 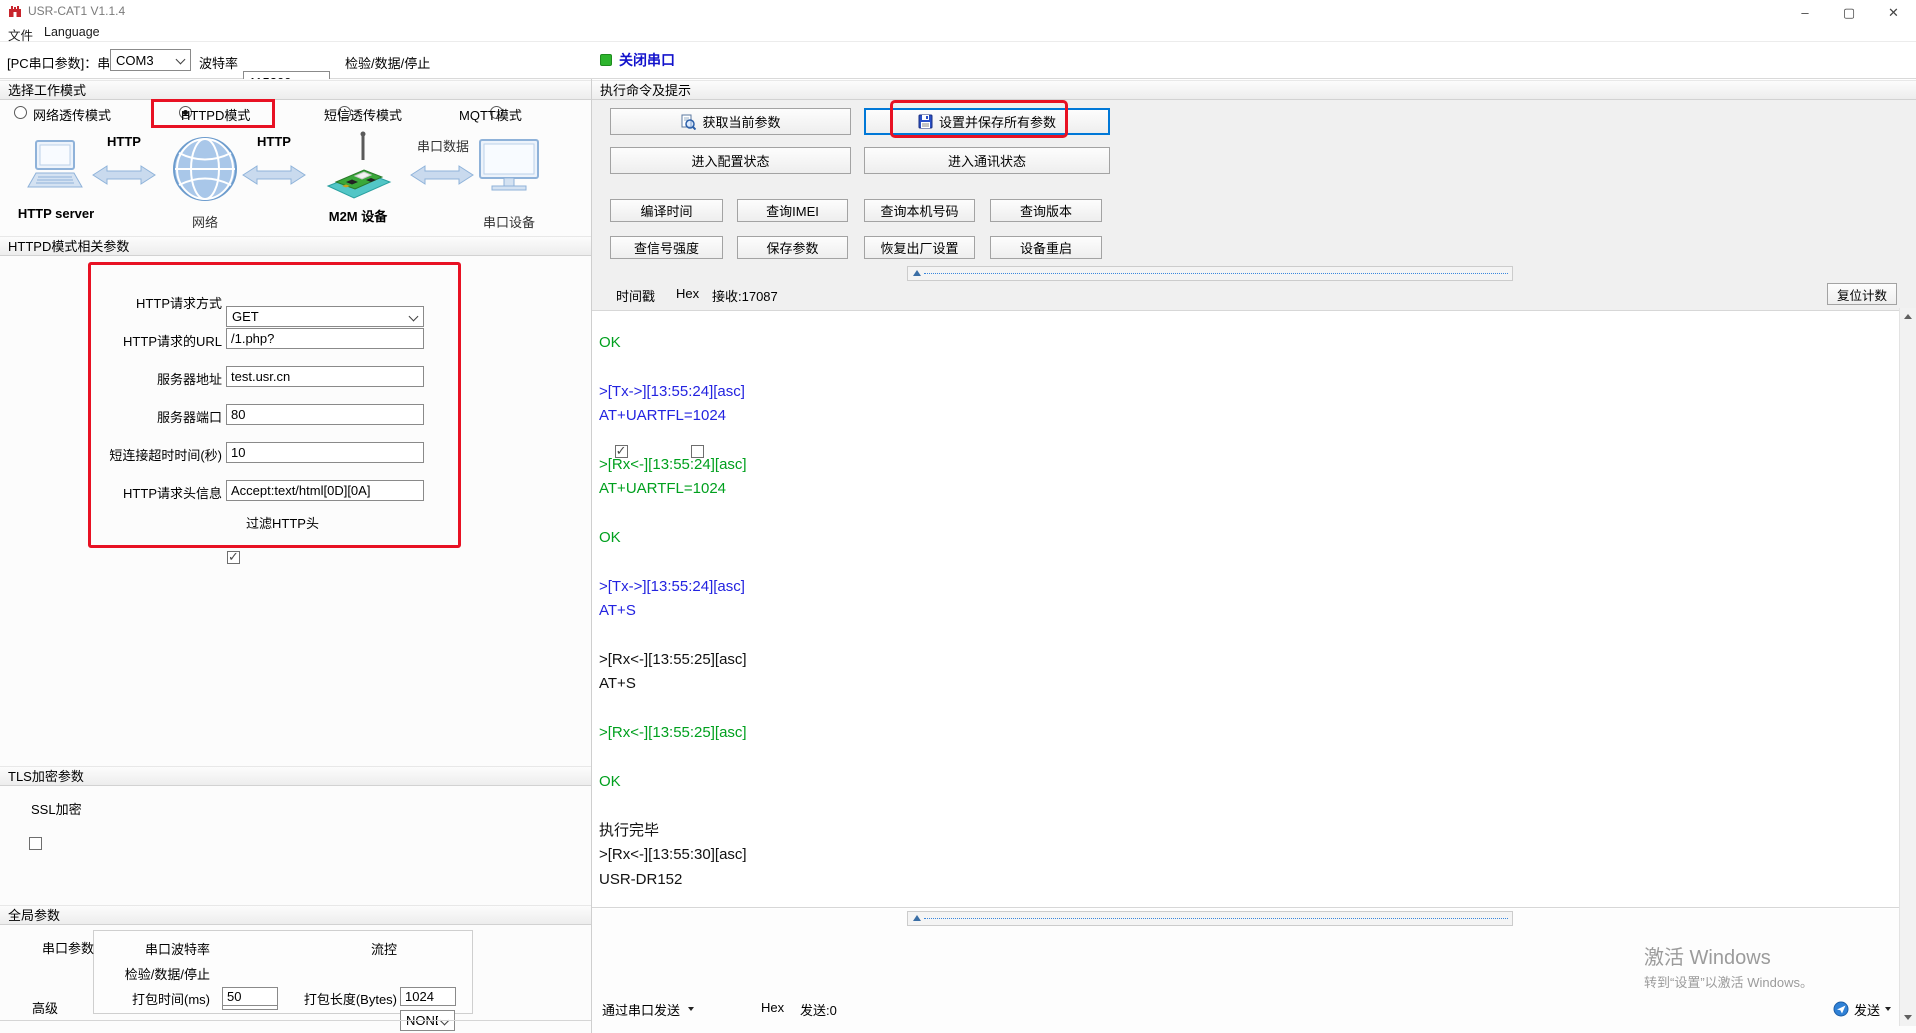 What do you see at coordinates (20, 112) in the screenshot?
I see `radio-net-passthrough` at bounding box center [20, 112].